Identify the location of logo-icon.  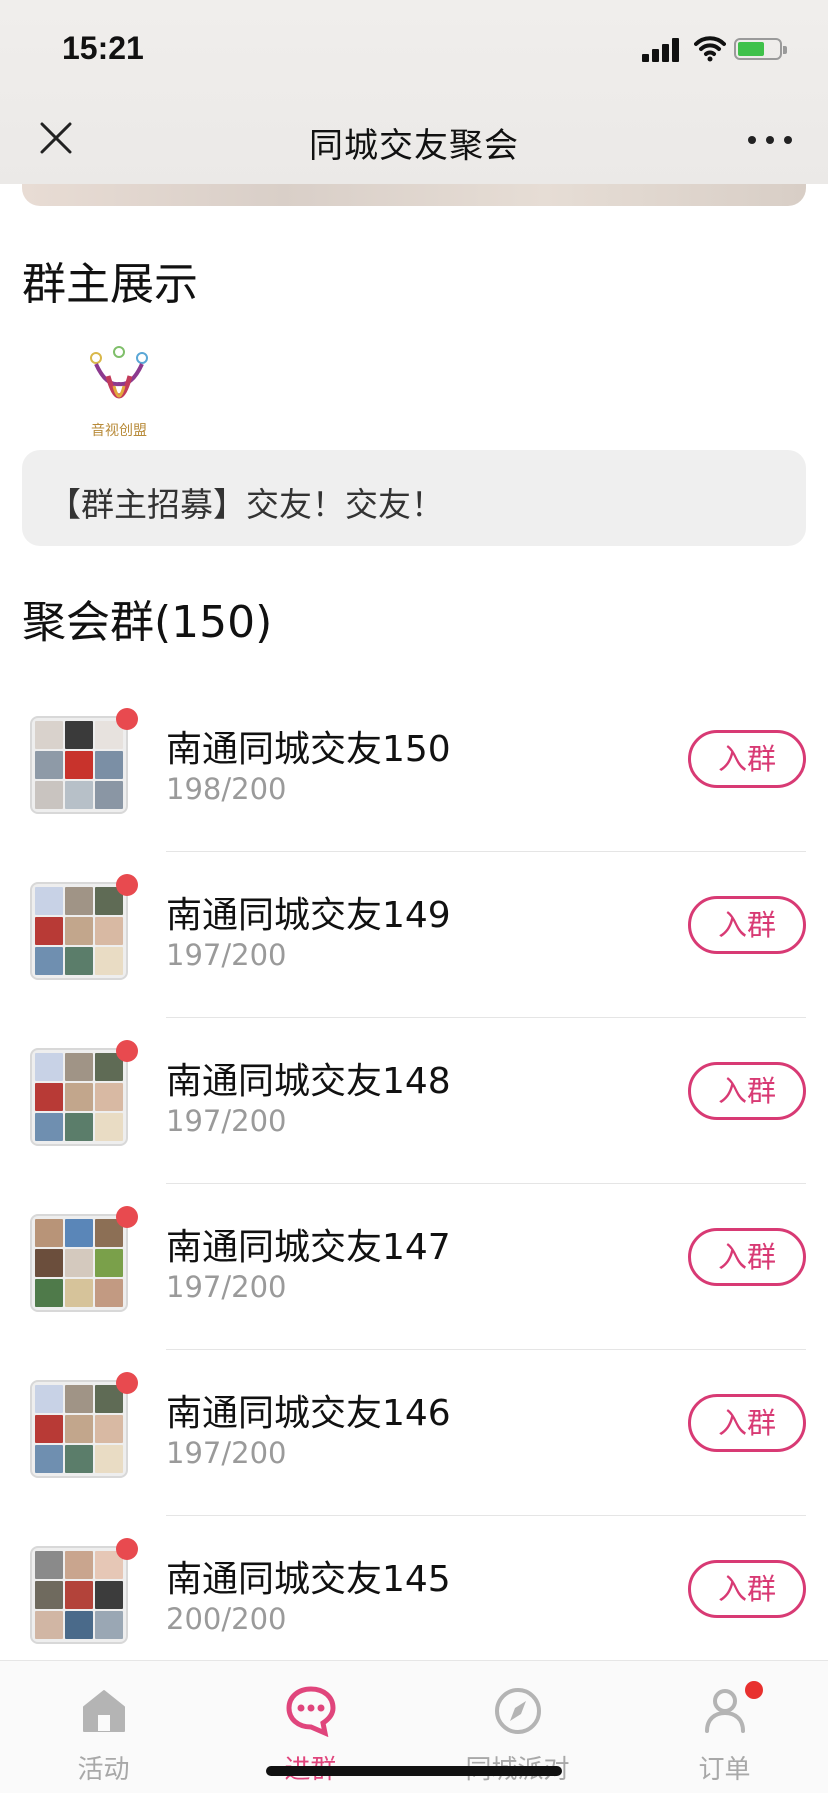
(119, 372).